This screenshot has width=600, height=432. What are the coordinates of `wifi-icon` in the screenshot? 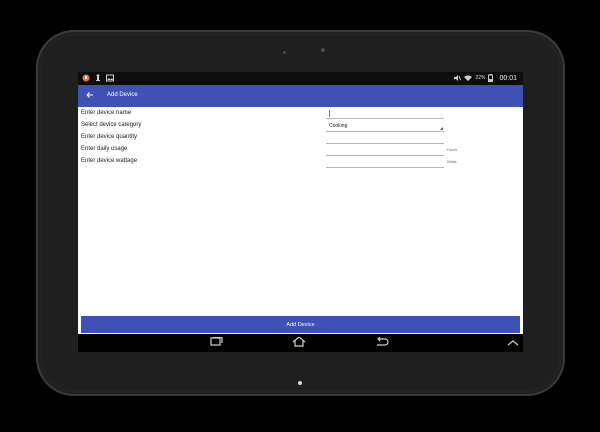 It's located at (468, 78).